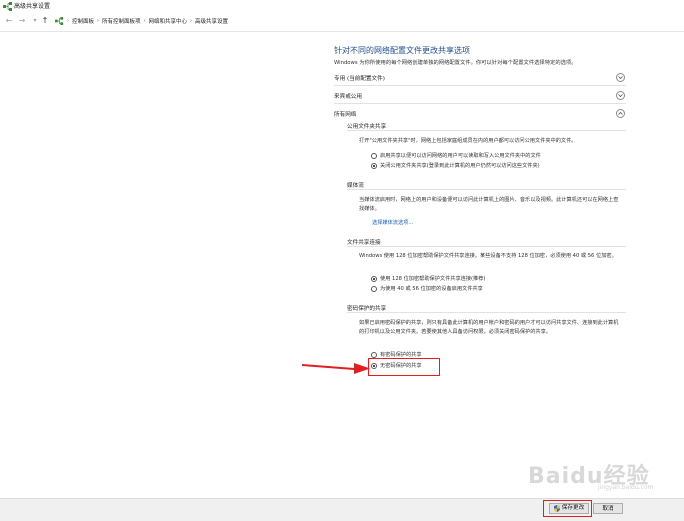 The height and width of the screenshot is (521, 684). I want to click on password-on-option: 有密码保护的共享, so click(396, 354).